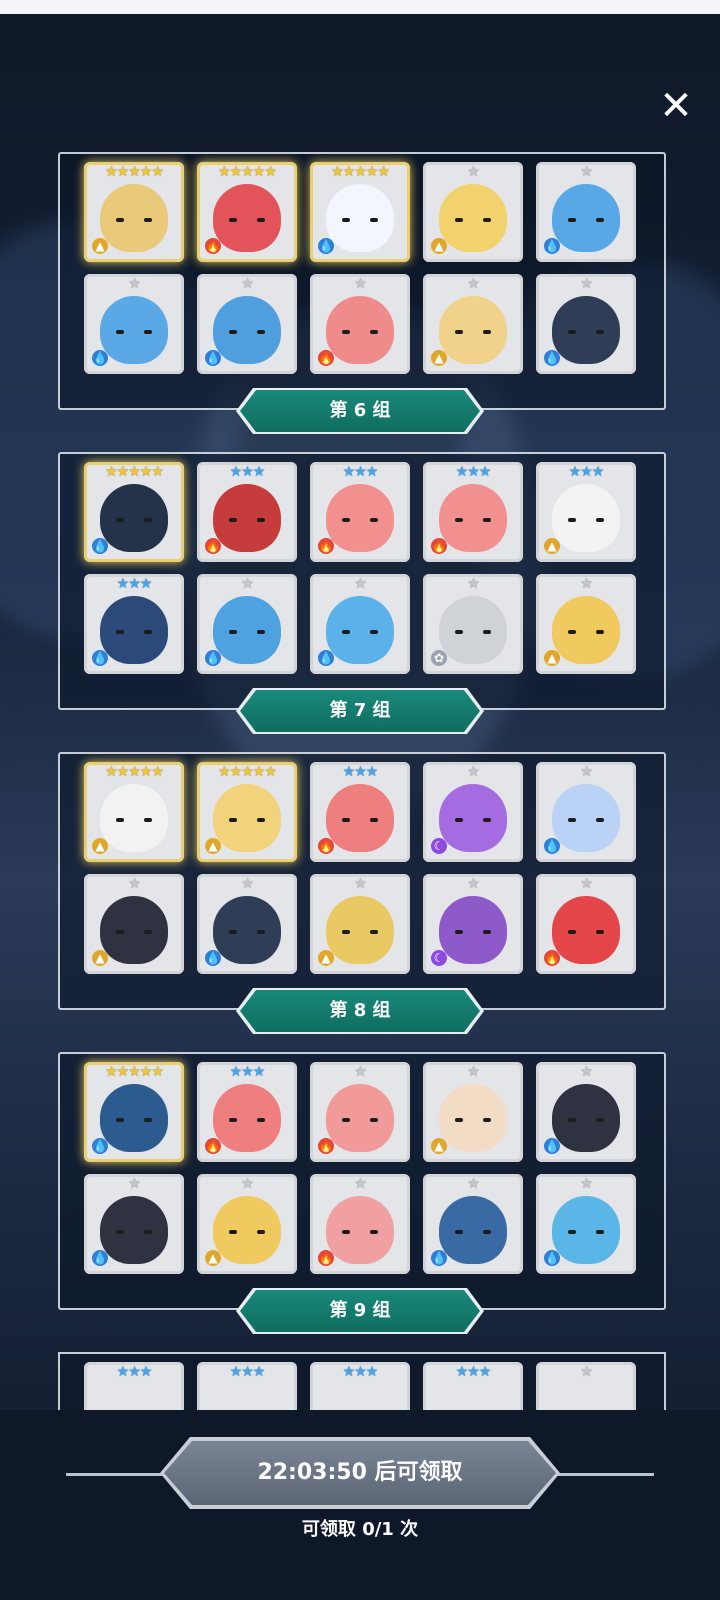 Image resolution: width=720 pixels, height=1600 pixels. What do you see at coordinates (360, 7) in the screenshot?
I see `status-bar` at bounding box center [360, 7].